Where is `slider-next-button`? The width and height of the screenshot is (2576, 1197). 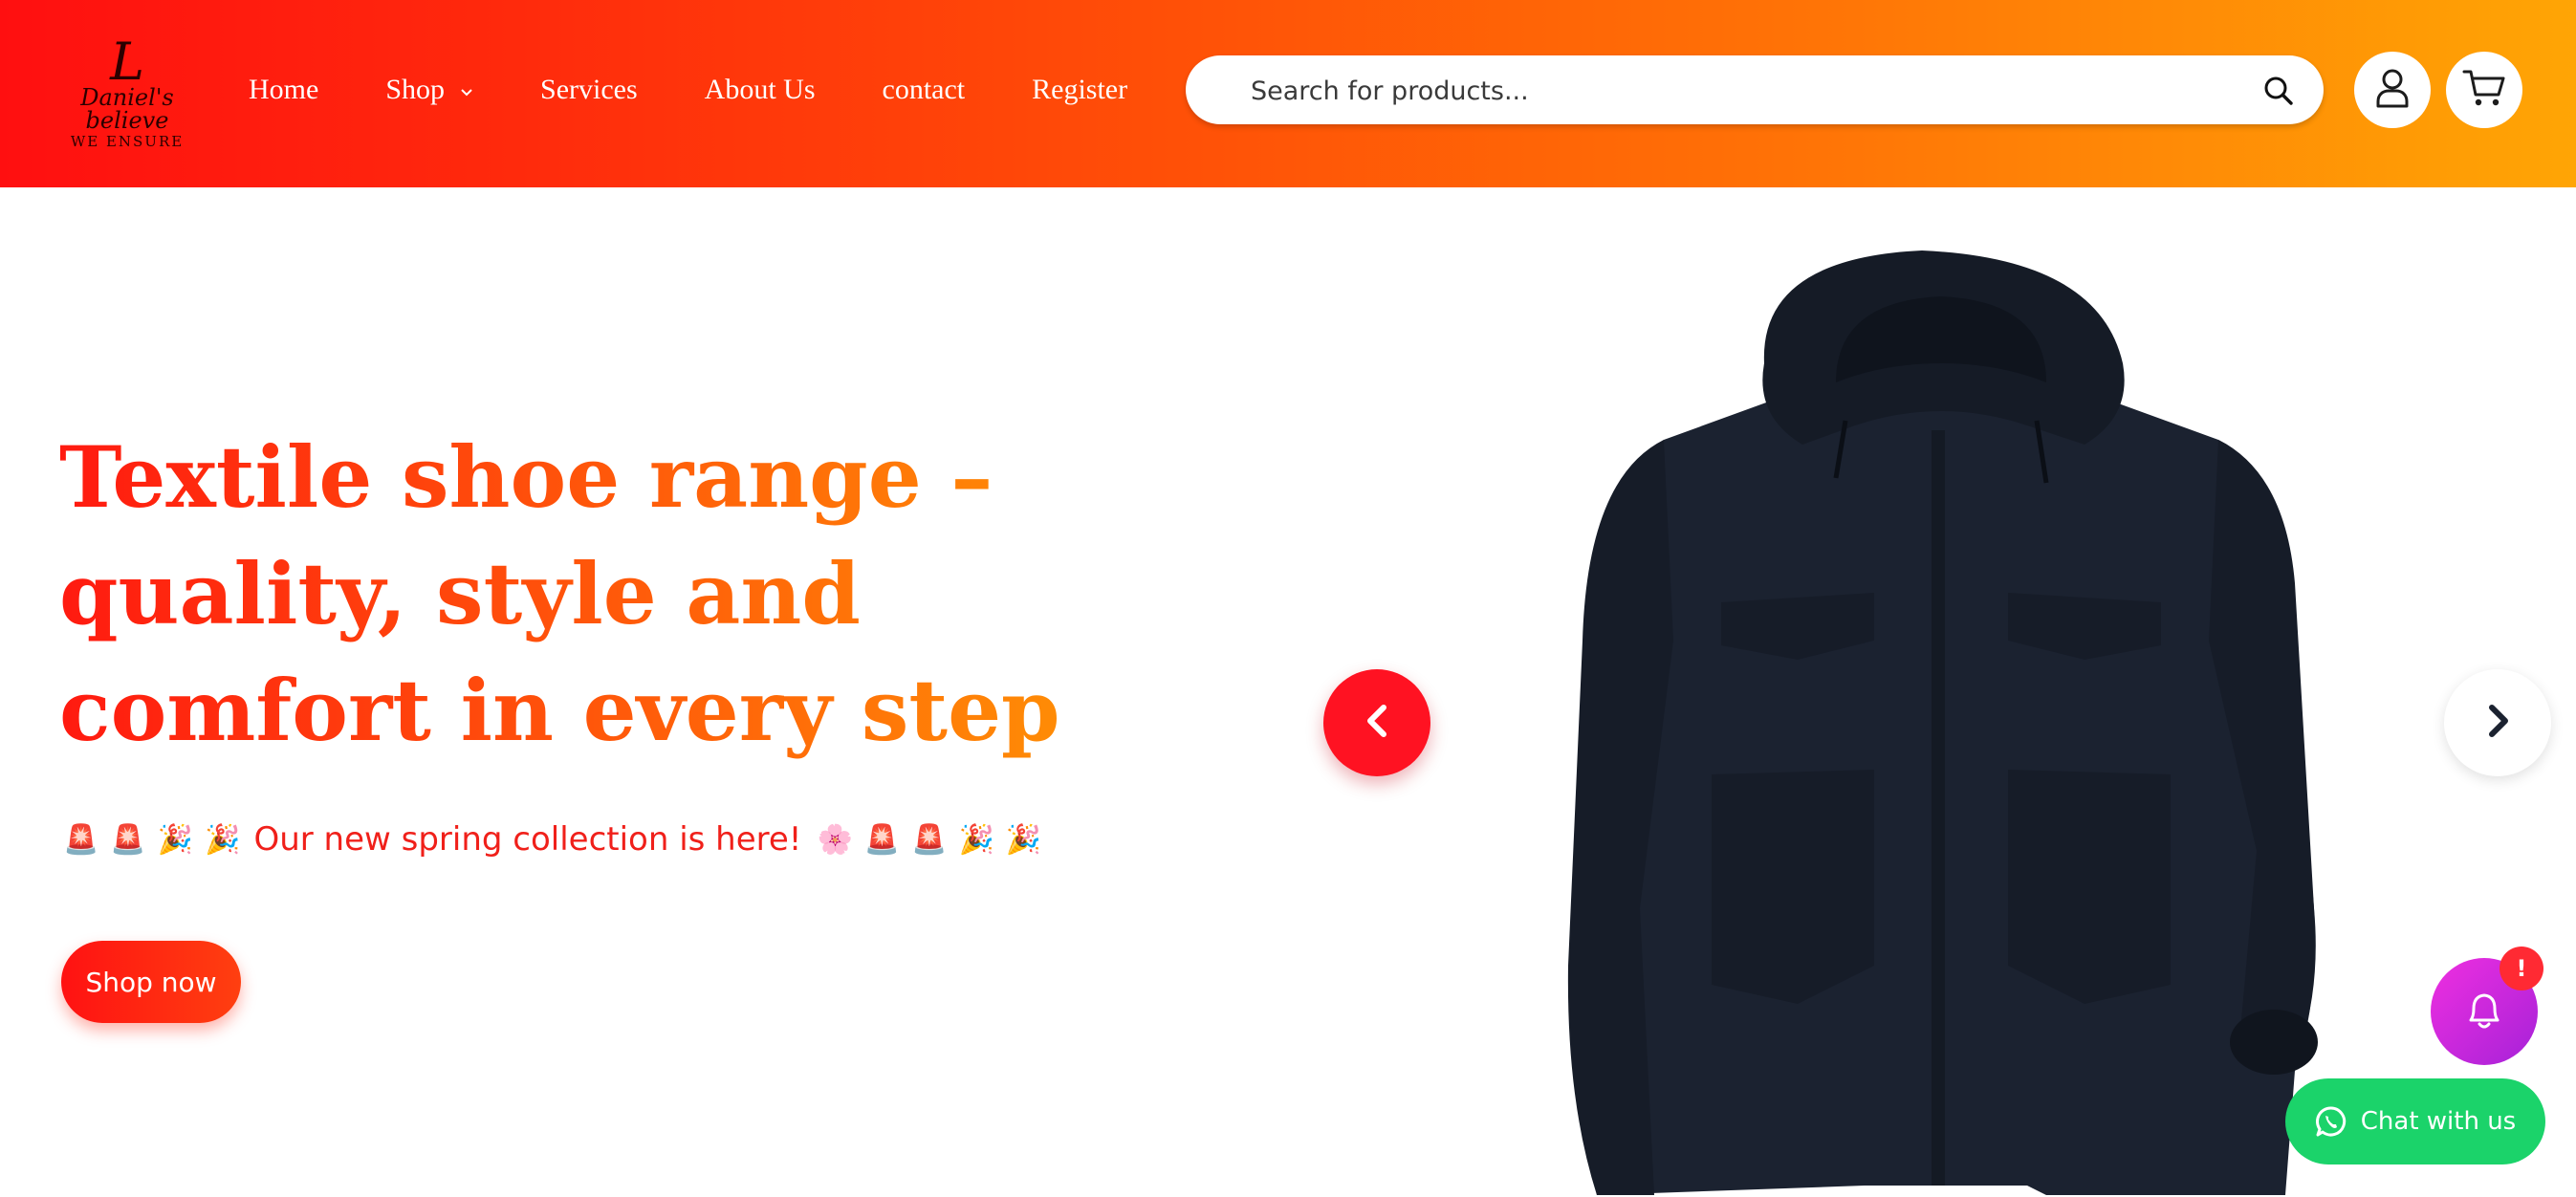
slider-next-button is located at coordinates (2497, 722).